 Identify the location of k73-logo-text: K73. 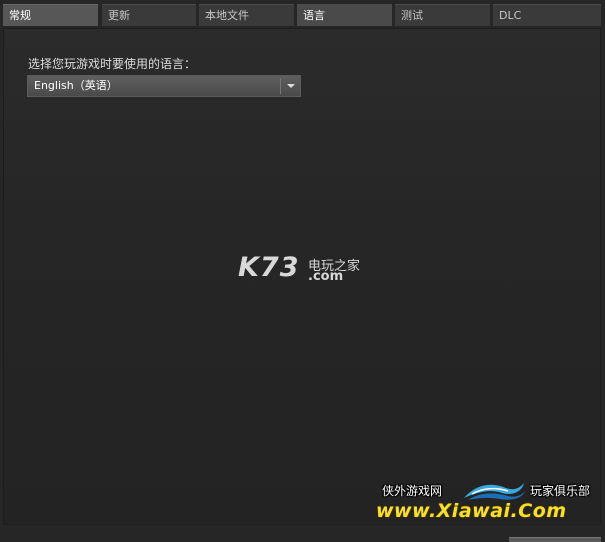
(269, 267).